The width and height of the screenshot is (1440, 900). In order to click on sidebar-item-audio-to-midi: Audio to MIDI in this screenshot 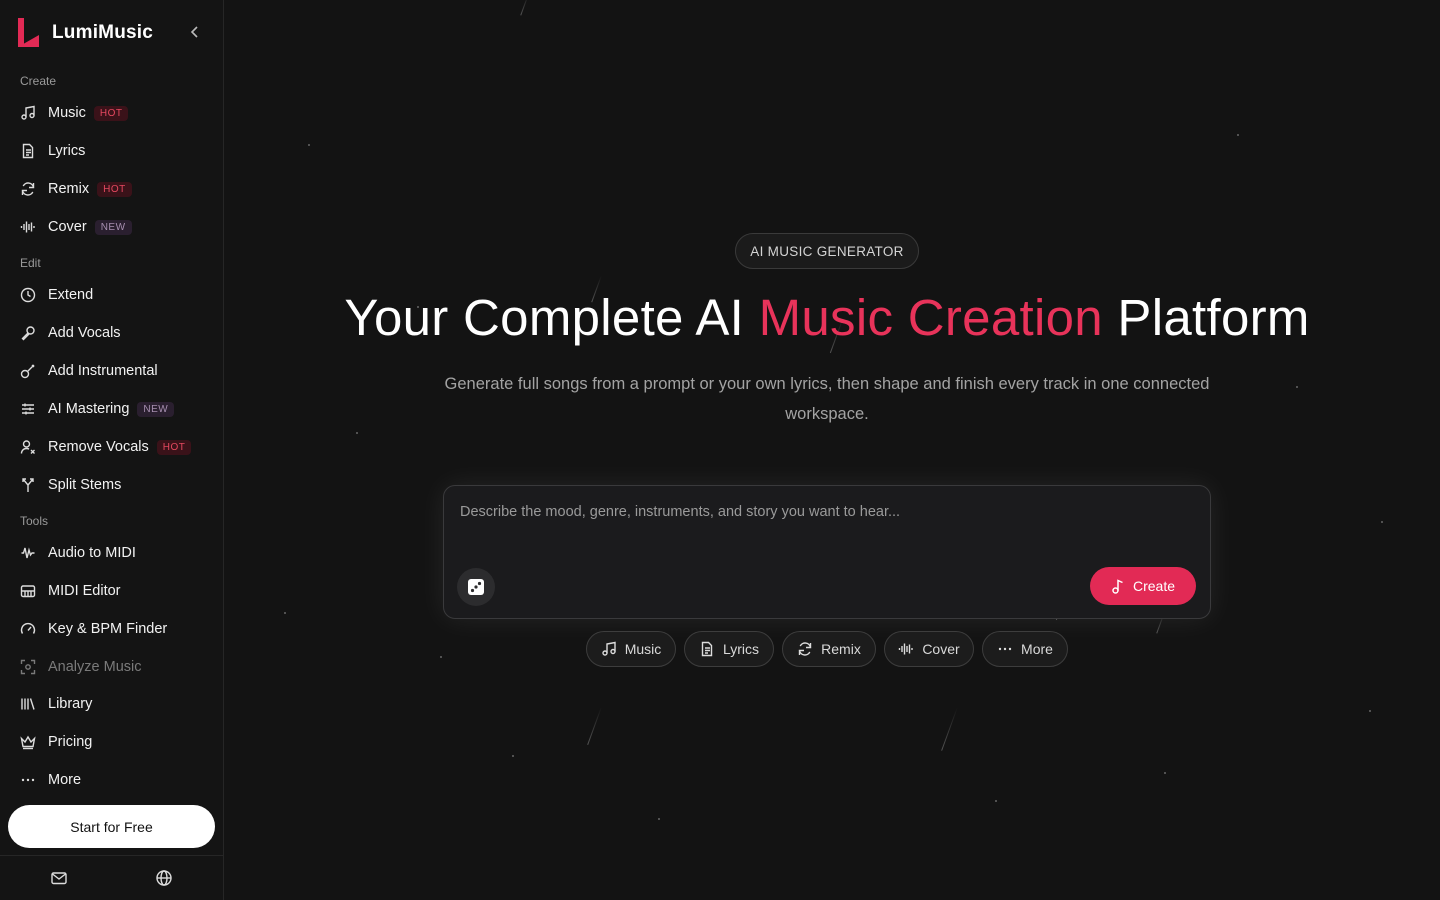, I will do `click(112, 553)`.